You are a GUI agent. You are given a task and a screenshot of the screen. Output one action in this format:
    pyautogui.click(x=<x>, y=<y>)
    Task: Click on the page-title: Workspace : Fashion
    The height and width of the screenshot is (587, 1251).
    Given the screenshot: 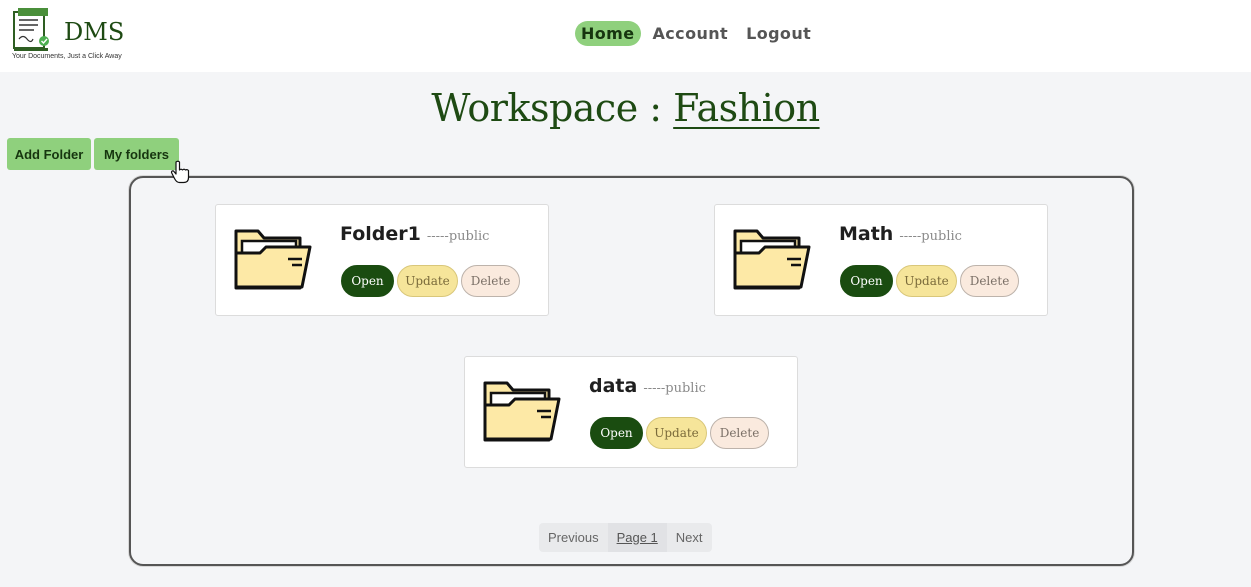 What is the action you would take?
    pyautogui.click(x=625, y=108)
    